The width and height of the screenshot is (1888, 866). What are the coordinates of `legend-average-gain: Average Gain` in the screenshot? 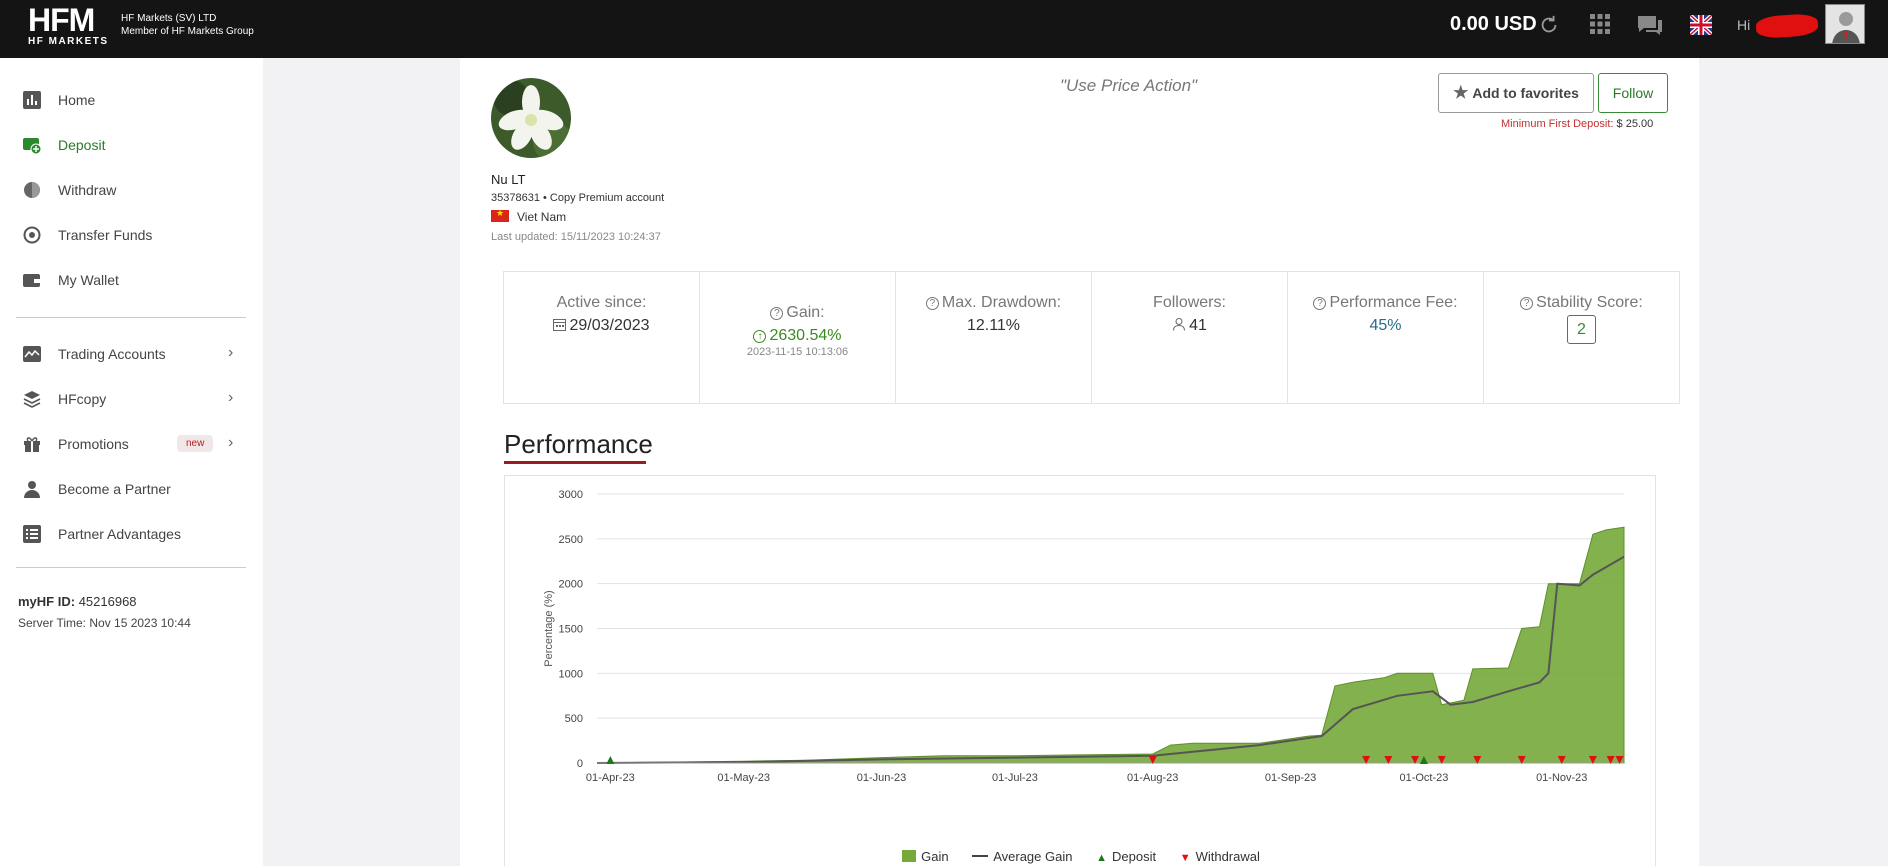 It's located at (1022, 856).